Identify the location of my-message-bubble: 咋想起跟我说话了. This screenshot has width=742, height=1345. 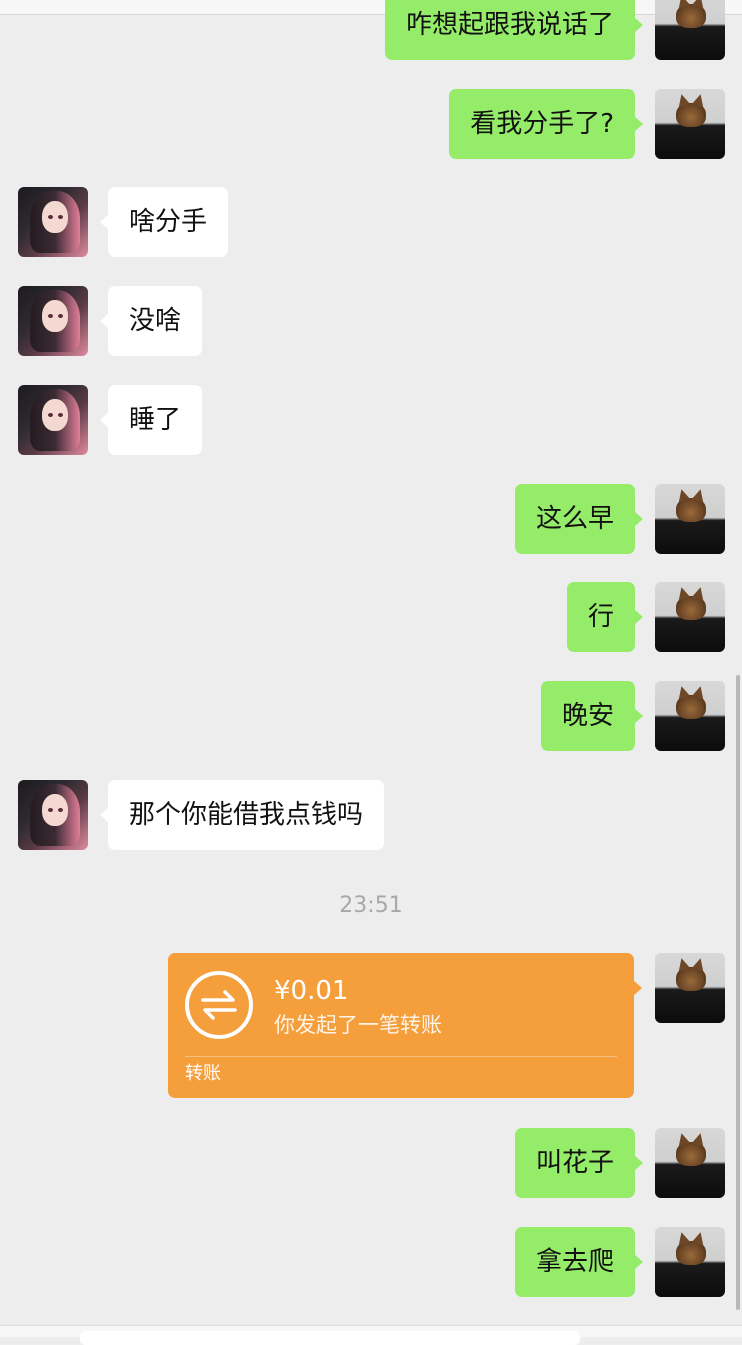
(514, 30).